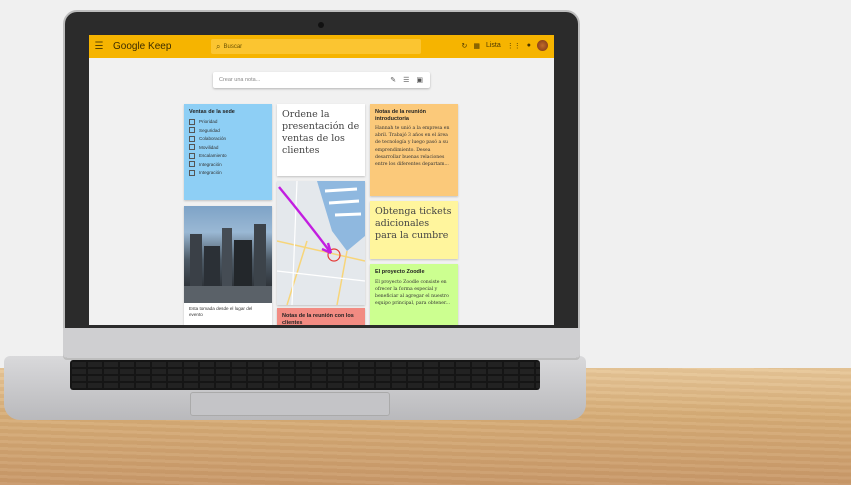  Describe the element at coordinates (321, 343) in the screenshot. I see `laptop-bezel-bottom` at that location.